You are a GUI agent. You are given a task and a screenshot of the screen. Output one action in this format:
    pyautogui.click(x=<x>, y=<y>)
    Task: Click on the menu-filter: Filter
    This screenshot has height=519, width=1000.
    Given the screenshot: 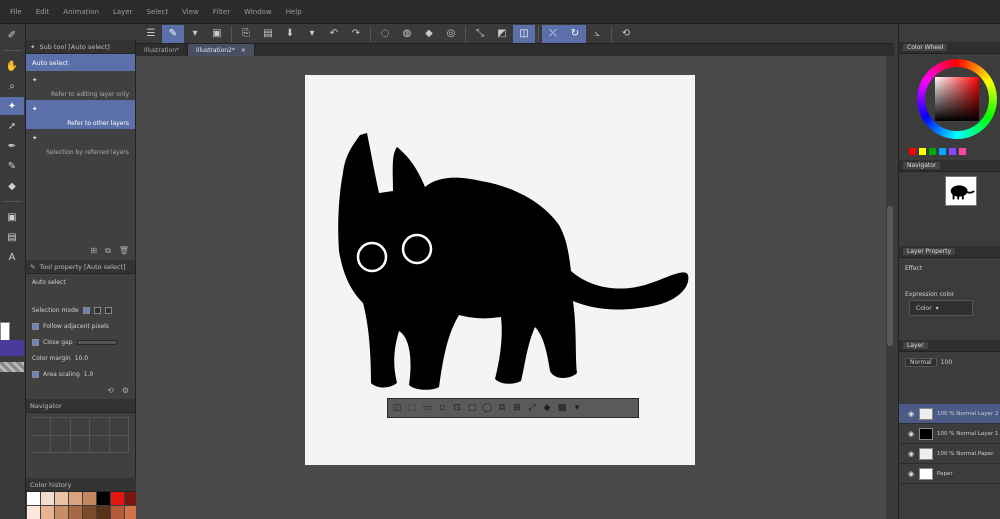 What is the action you would take?
    pyautogui.click(x=221, y=12)
    